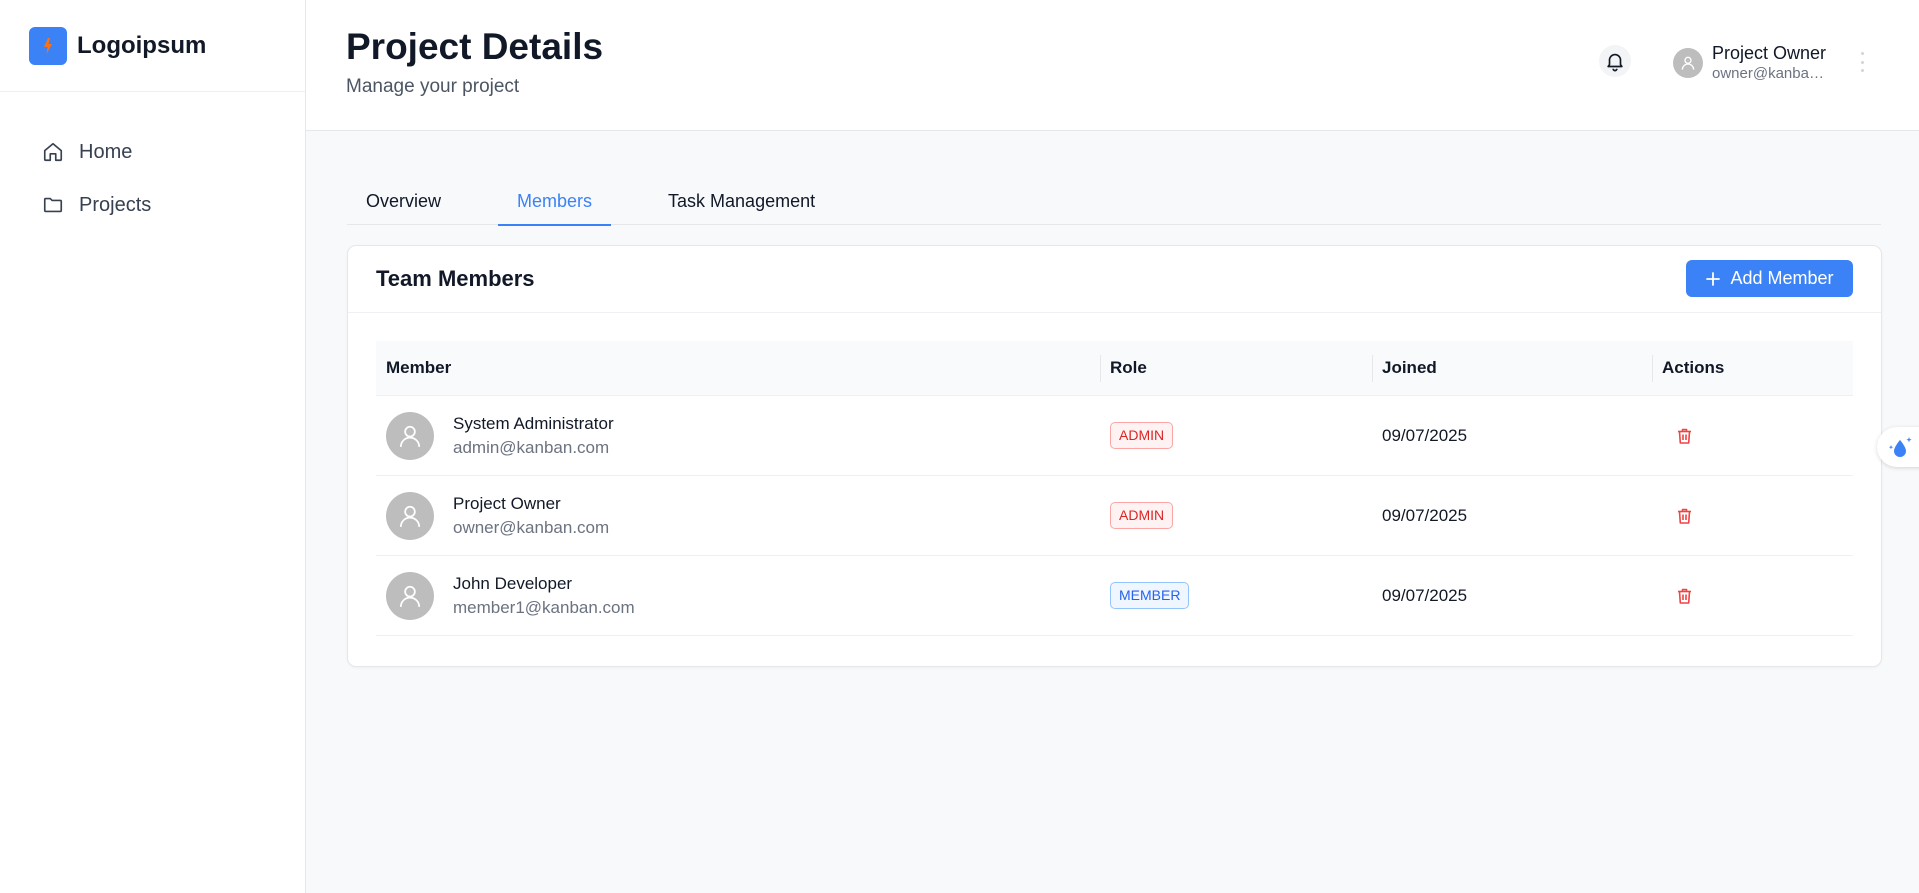 The height and width of the screenshot is (893, 1919). What do you see at coordinates (455, 278) in the screenshot?
I see `card-title: Team Members` at bounding box center [455, 278].